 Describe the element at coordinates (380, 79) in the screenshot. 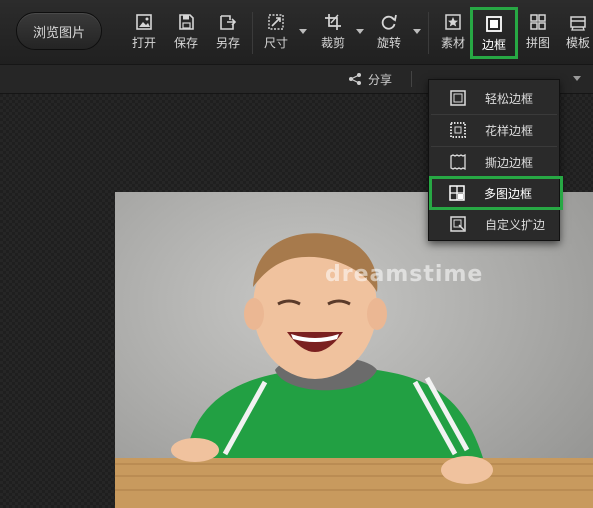

I see `share-label: 分享` at that location.